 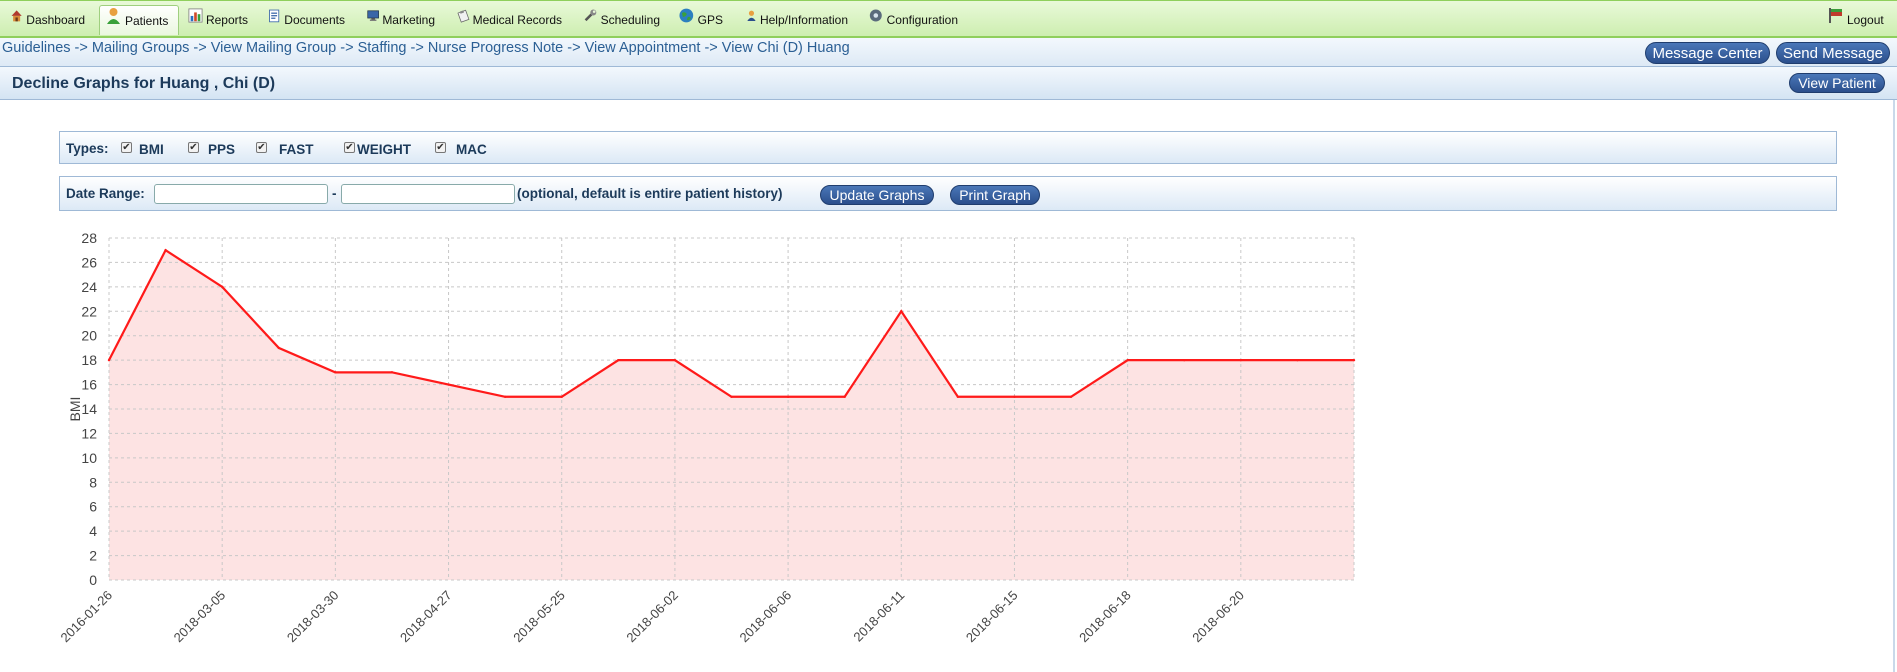 What do you see at coordinates (93, 580) in the screenshot?
I see `chart-y-tick-label: 0` at bounding box center [93, 580].